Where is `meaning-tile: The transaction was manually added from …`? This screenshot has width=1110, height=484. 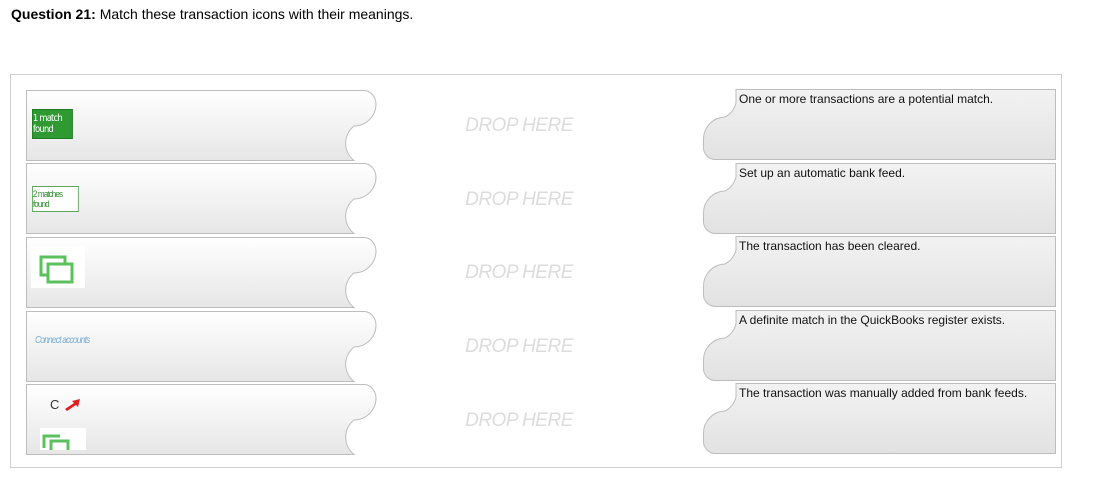
meaning-tile: The transaction was manually added from … is located at coordinates (880, 418).